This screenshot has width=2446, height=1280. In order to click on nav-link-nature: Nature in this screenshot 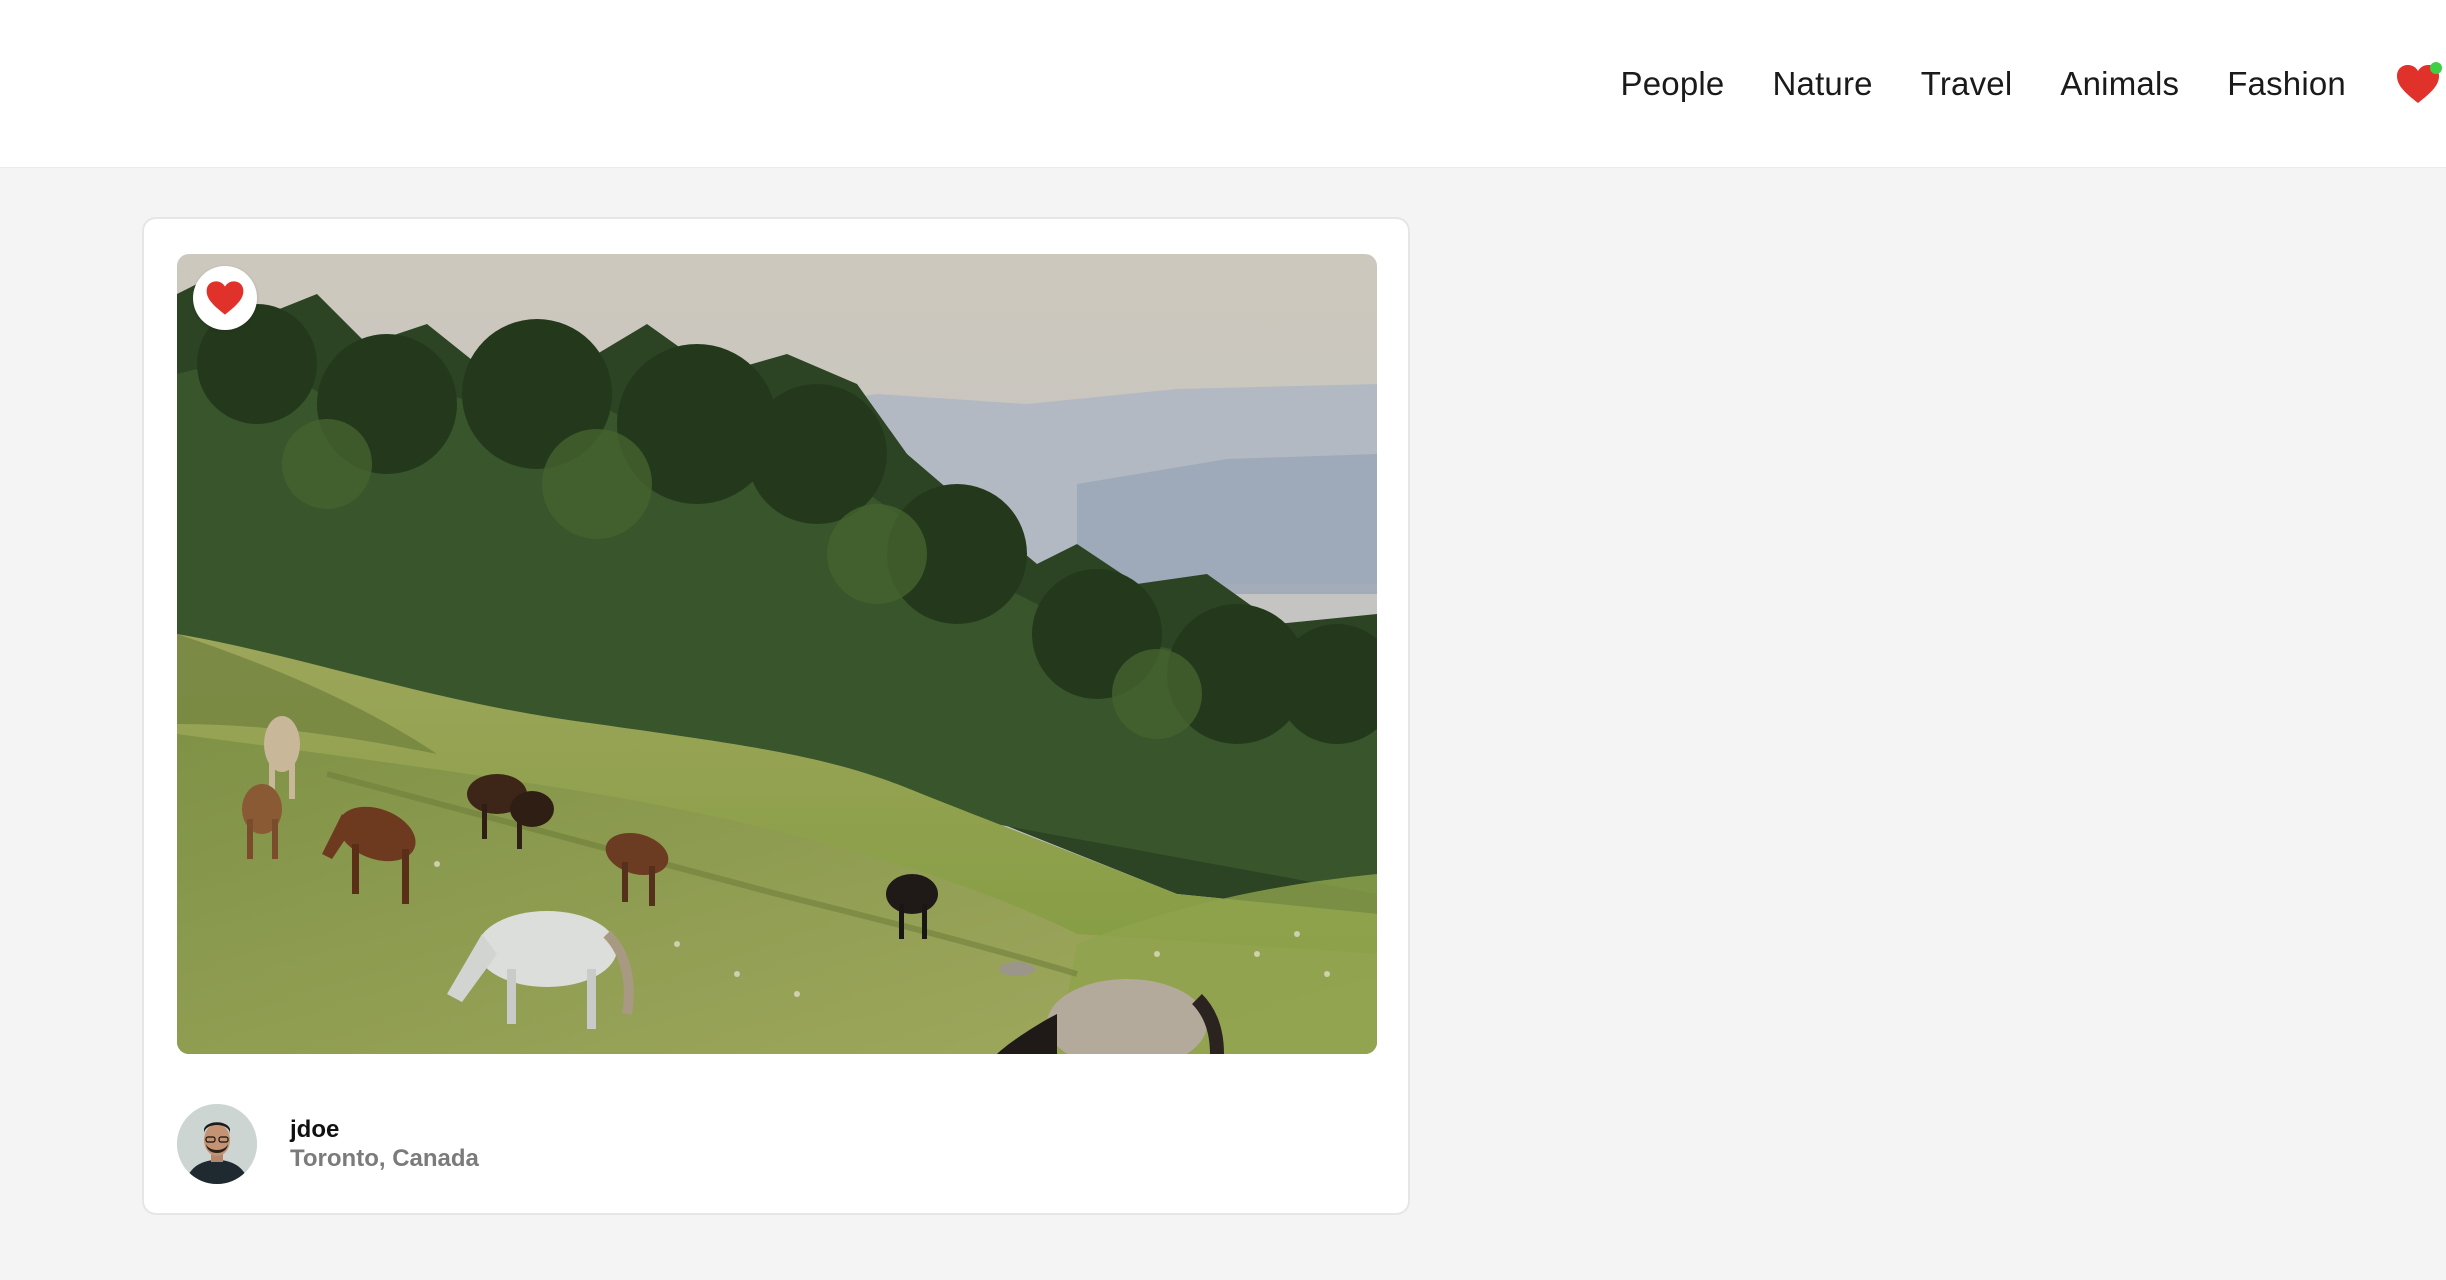, I will do `click(1822, 84)`.